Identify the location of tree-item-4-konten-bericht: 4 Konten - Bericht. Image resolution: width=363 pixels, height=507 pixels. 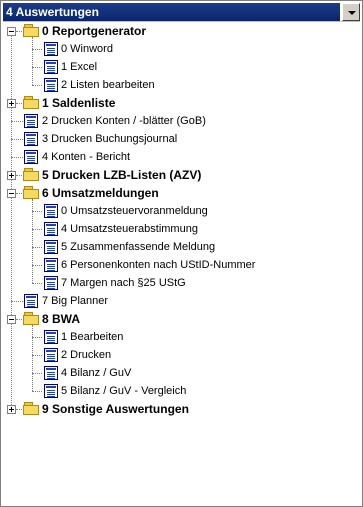
(86, 157).